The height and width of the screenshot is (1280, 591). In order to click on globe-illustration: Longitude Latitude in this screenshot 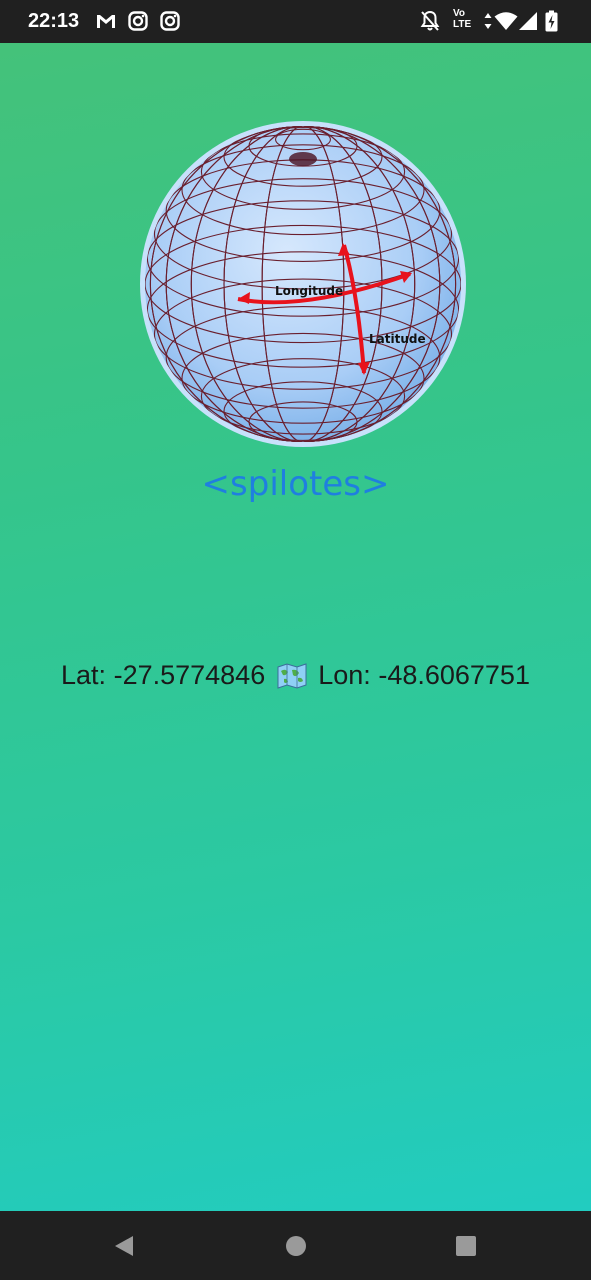, I will do `click(303, 284)`.